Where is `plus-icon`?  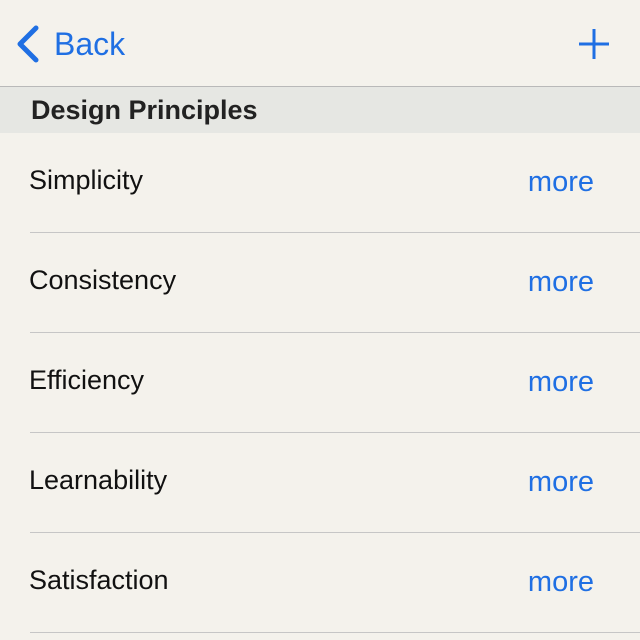
plus-icon is located at coordinates (594, 47).